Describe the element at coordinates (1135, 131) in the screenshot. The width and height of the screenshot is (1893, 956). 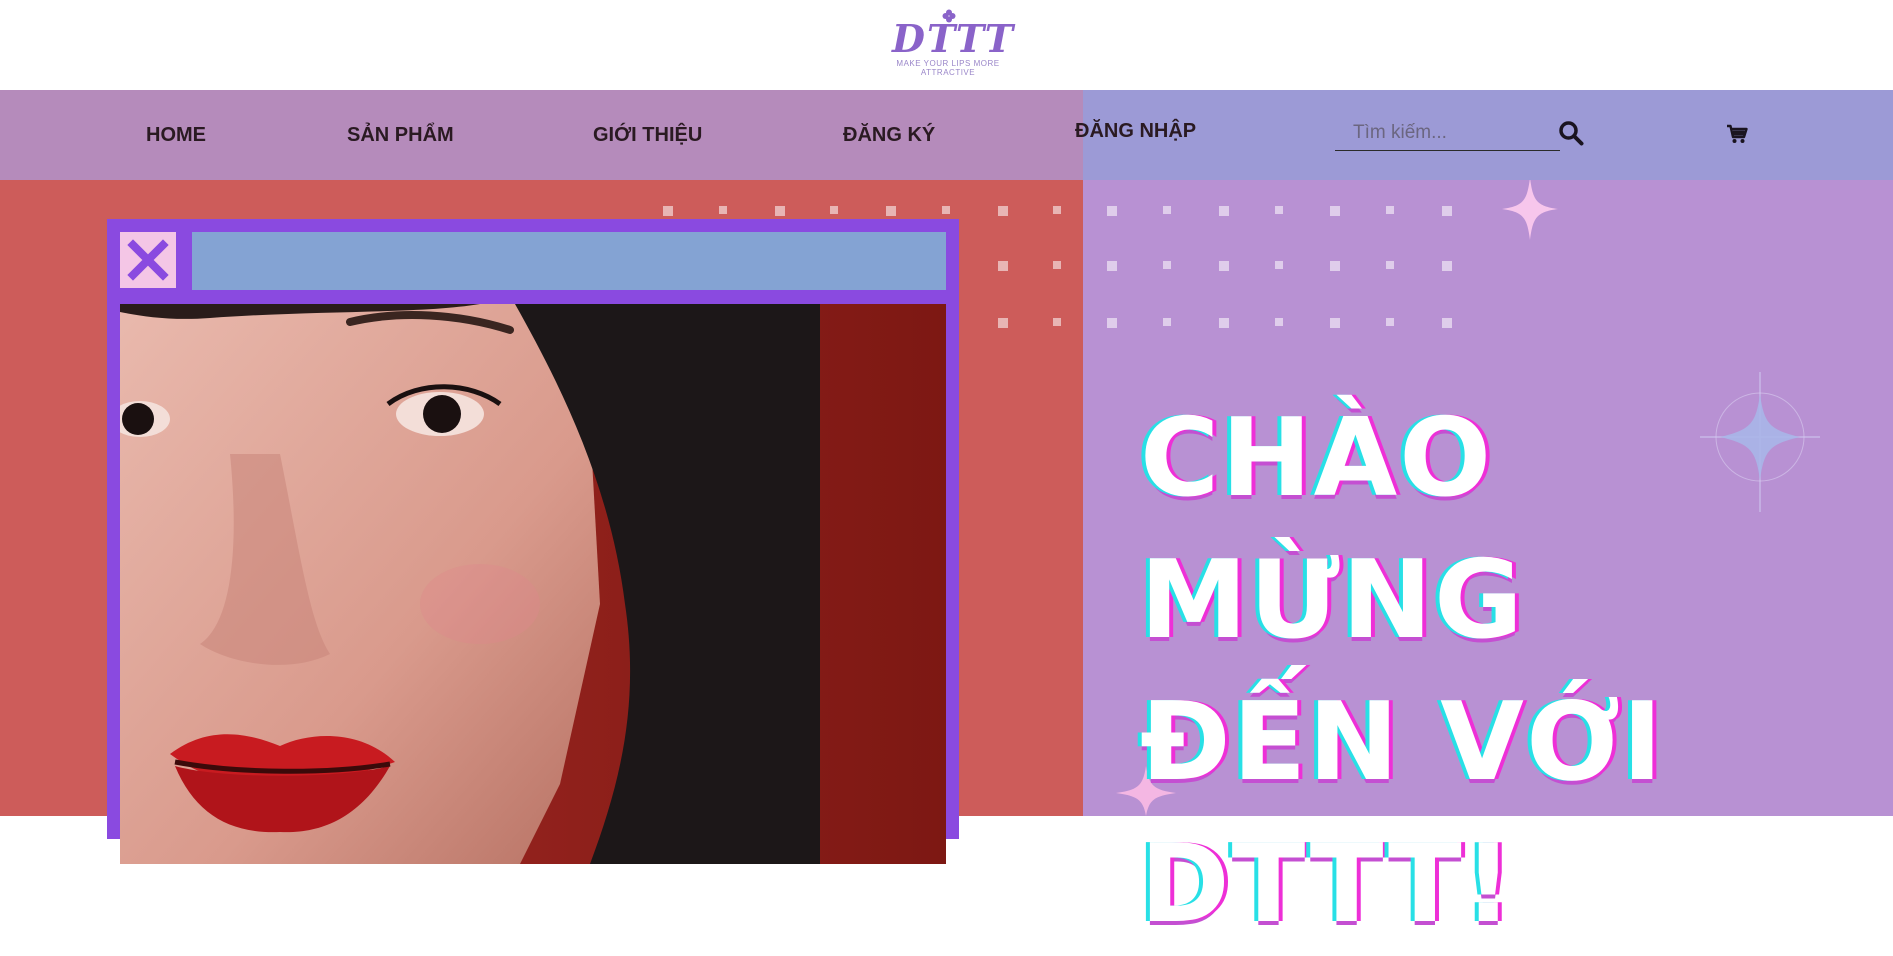
I see `nav-item-login: ĐĂNG NHẬP` at that location.